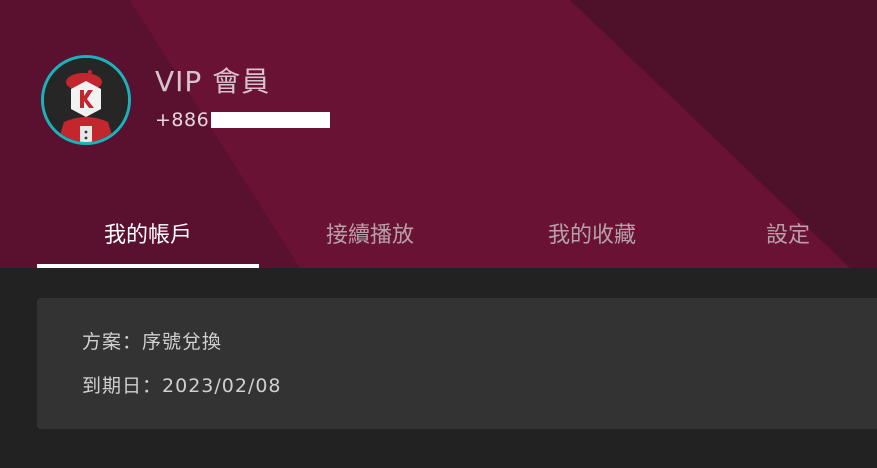  What do you see at coordinates (592, 241) in the screenshot?
I see `tab-my-collection: 我的收藏` at bounding box center [592, 241].